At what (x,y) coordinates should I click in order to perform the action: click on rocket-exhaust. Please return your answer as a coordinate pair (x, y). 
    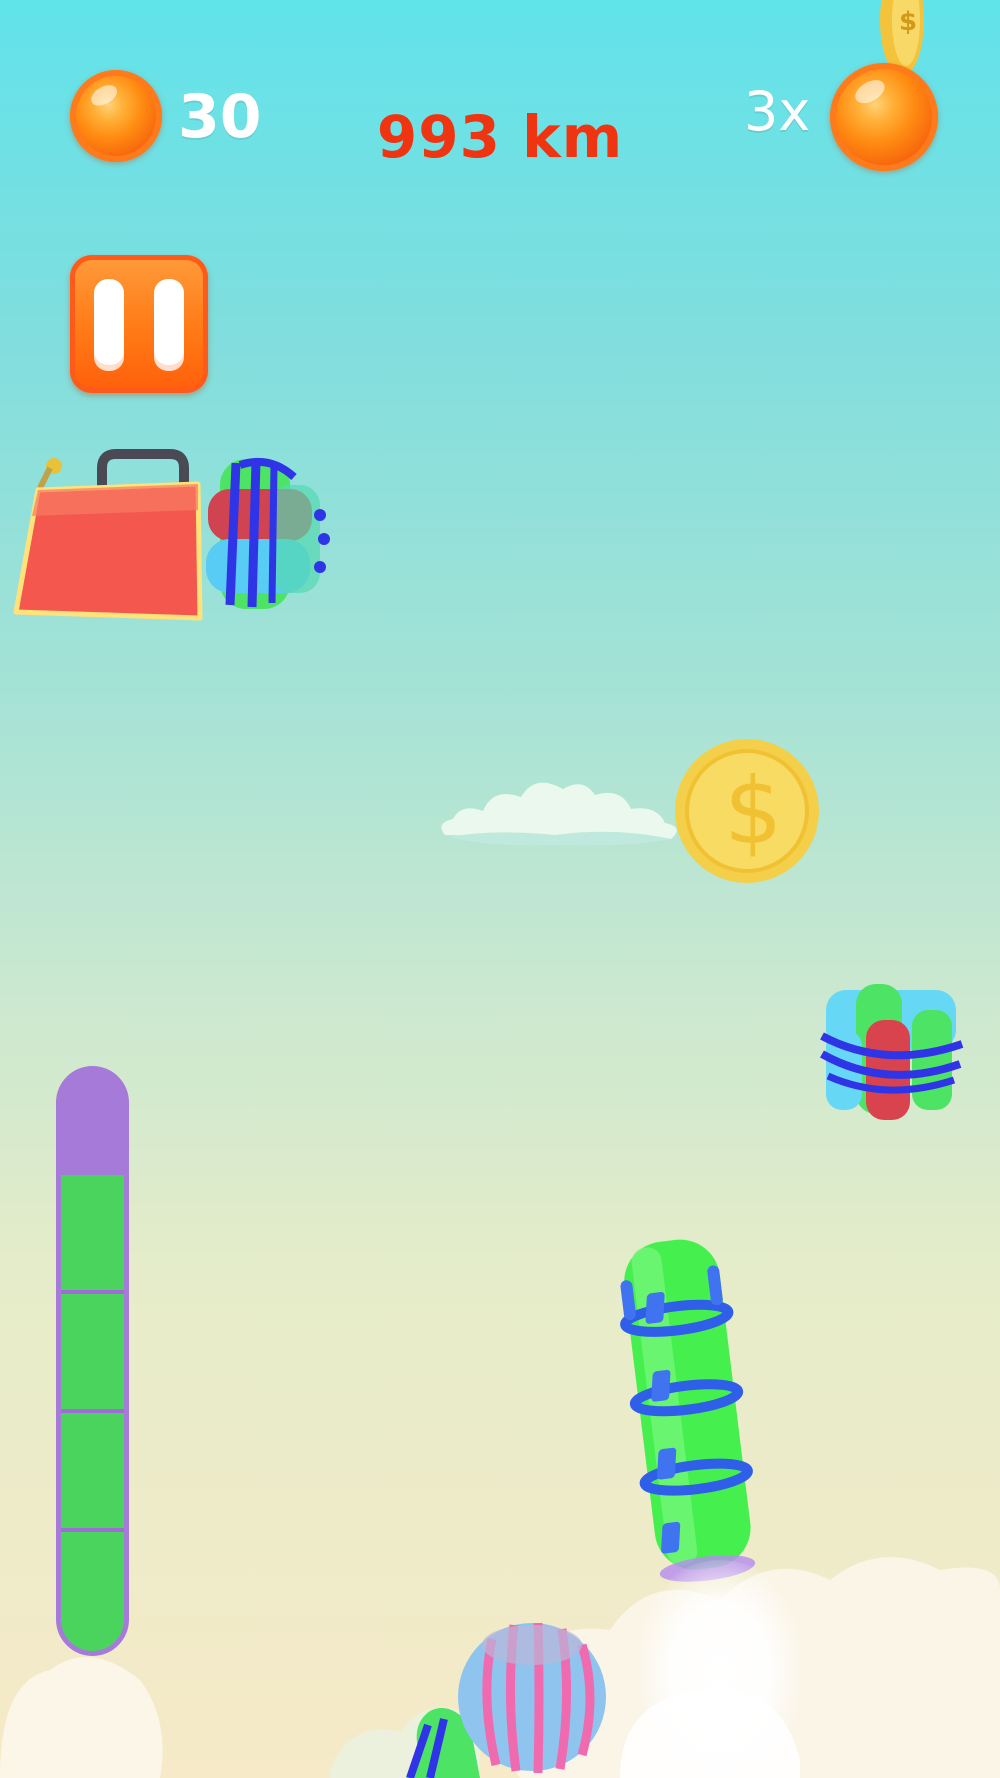
    Looking at the image, I should click on (720, 1669).